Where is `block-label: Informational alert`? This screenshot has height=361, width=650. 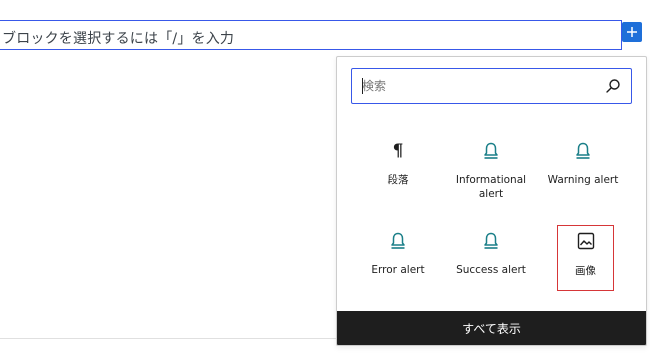
block-label: Informational alert is located at coordinates (491, 187).